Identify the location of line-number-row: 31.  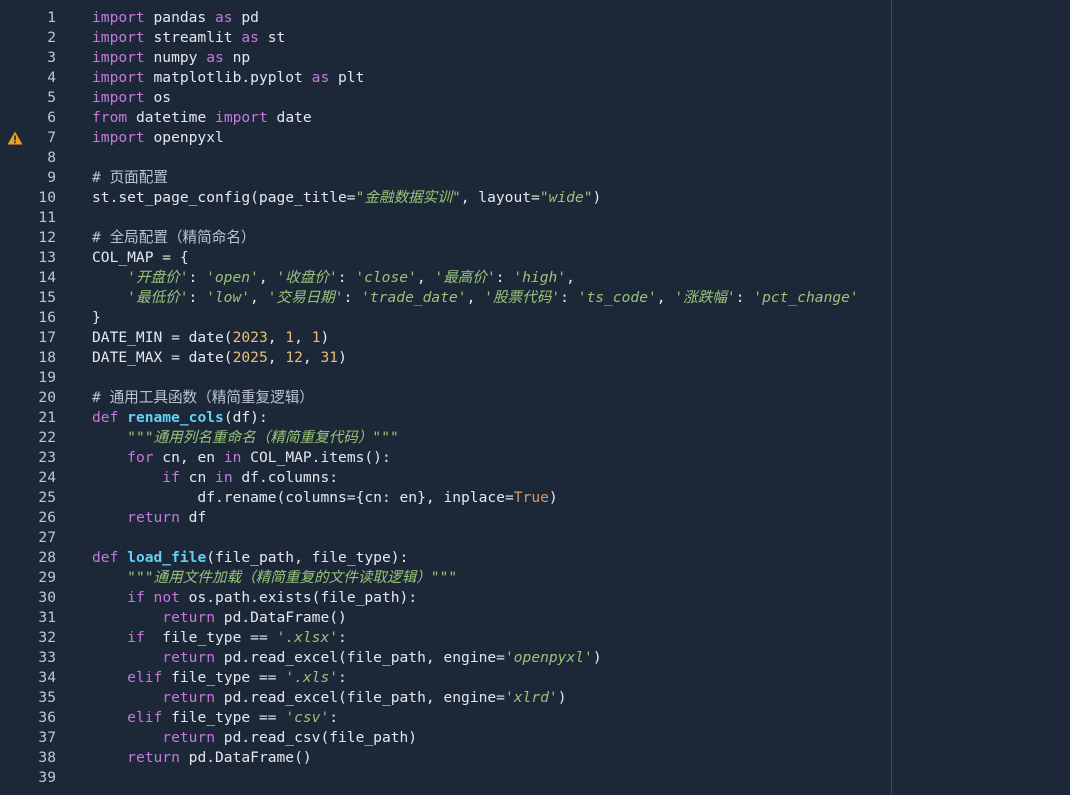
(44, 618).